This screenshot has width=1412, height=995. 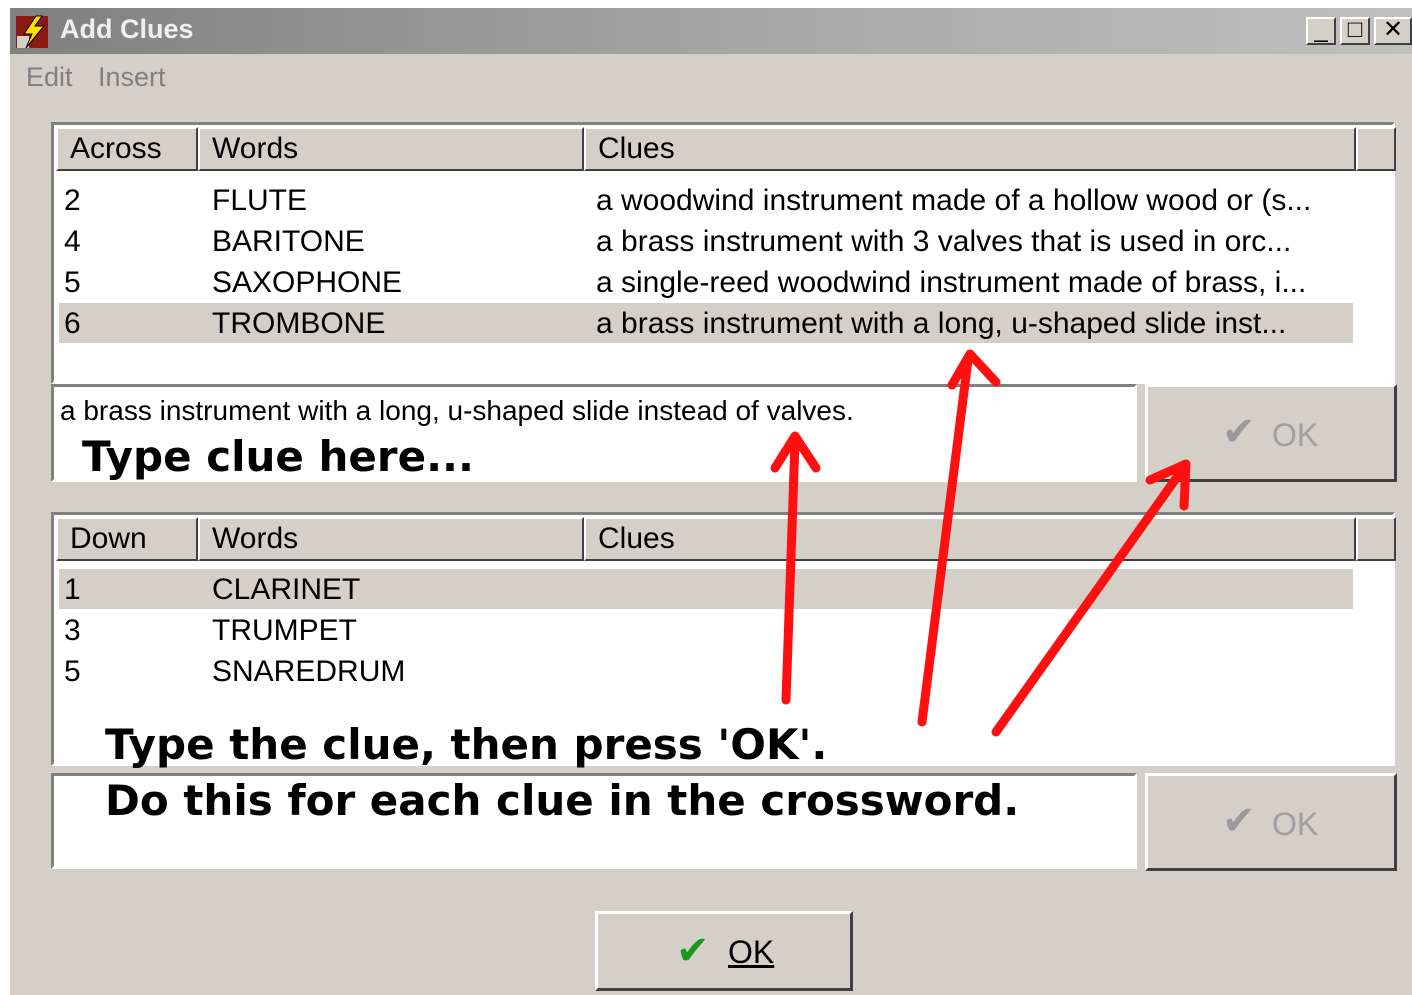 What do you see at coordinates (49, 77) in the screenshot?
I see `menu-edit: Edit` at bounding box center [49, 77].